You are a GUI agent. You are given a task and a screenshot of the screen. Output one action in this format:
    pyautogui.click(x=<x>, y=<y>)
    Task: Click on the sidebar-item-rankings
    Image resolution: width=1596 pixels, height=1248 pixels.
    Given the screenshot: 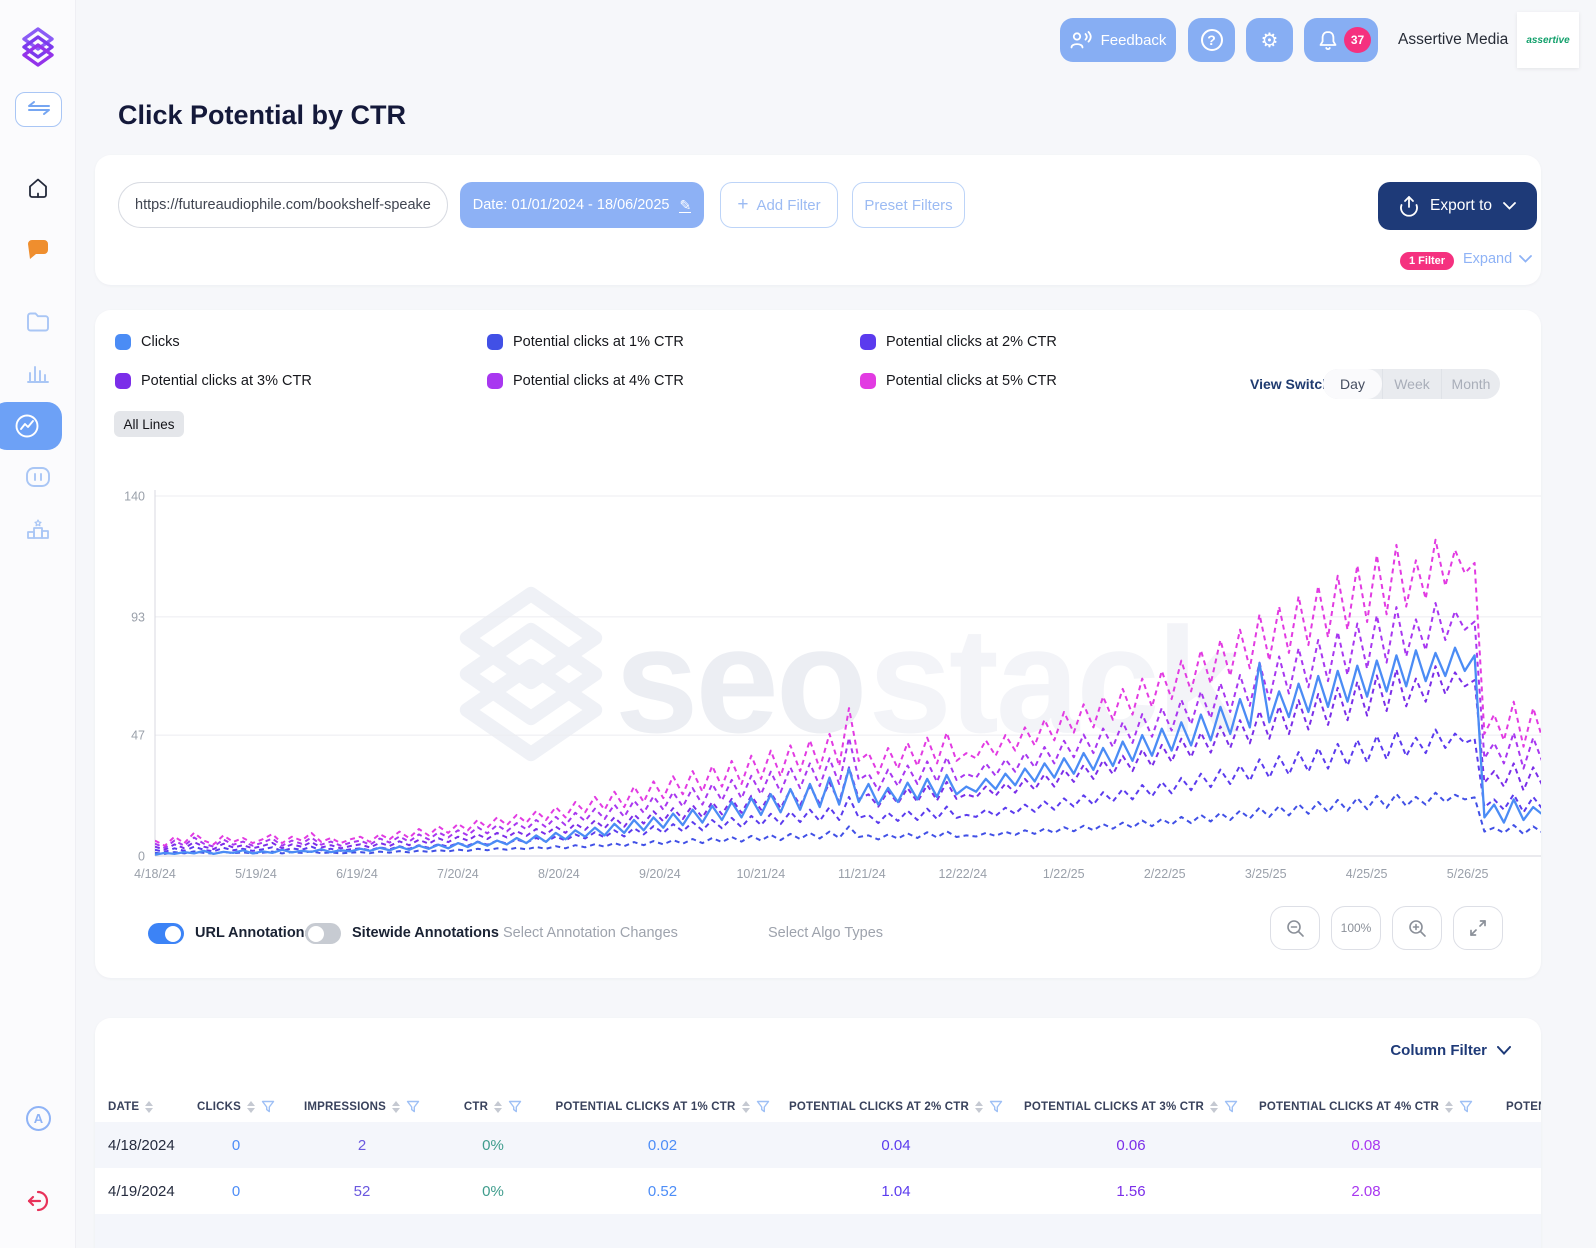 What is the action you would take?
    pyautogui.click(x=38, y=530)
    